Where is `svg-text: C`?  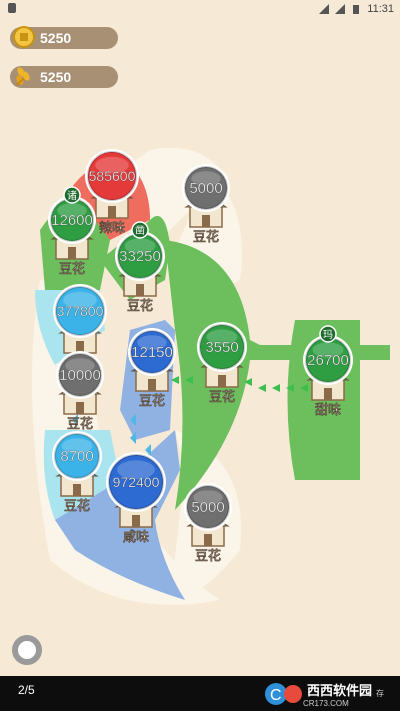 svg-text: C is located at coordinates (276, 695).